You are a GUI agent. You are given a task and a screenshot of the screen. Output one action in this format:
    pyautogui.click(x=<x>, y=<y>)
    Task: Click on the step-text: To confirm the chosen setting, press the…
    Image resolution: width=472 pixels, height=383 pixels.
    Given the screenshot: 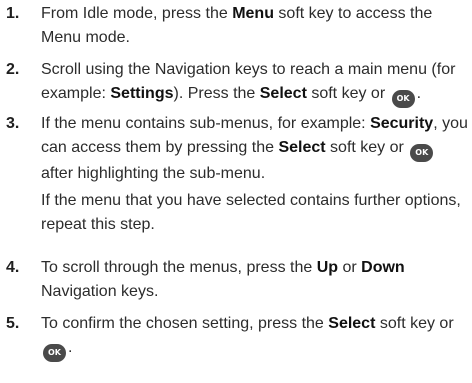 What is the action you would take?
    pyautogui.click(x=255, y=337)
    